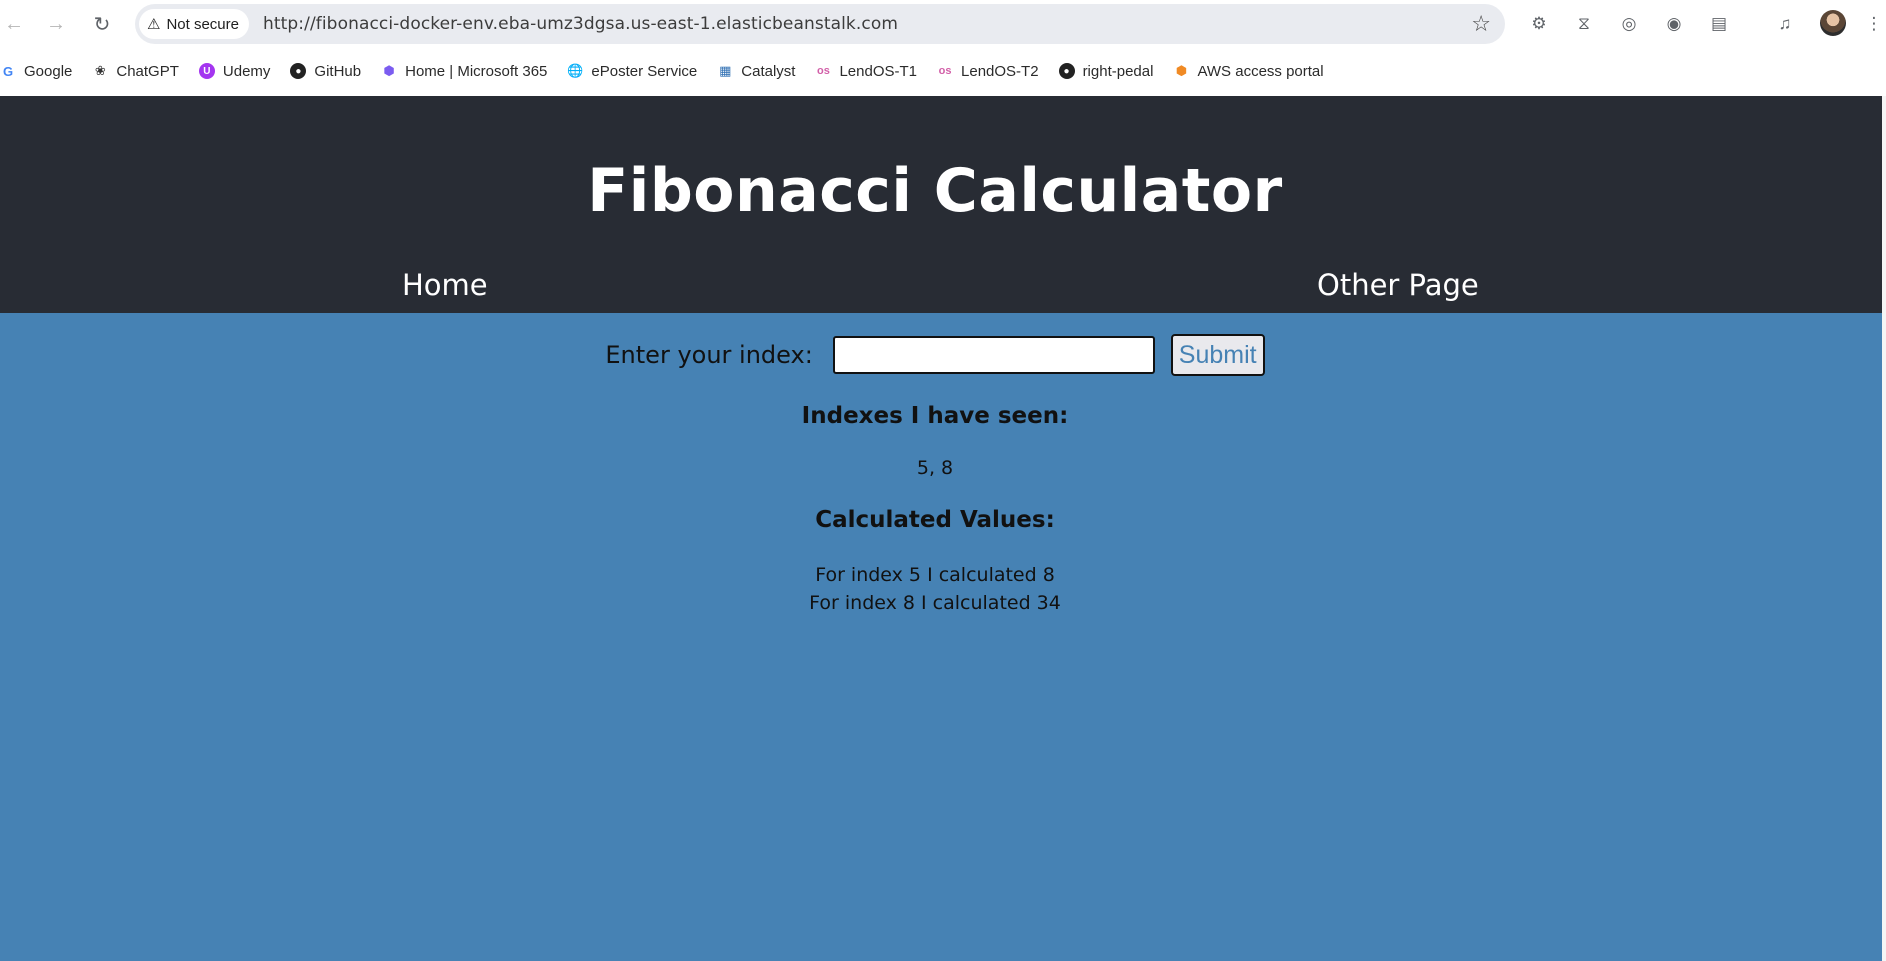 The image size is (1886, 961). Describe the element at coordinates (935, 575) in the screenshot. I see `list-item: For index 5 I calculated 8` at that location.